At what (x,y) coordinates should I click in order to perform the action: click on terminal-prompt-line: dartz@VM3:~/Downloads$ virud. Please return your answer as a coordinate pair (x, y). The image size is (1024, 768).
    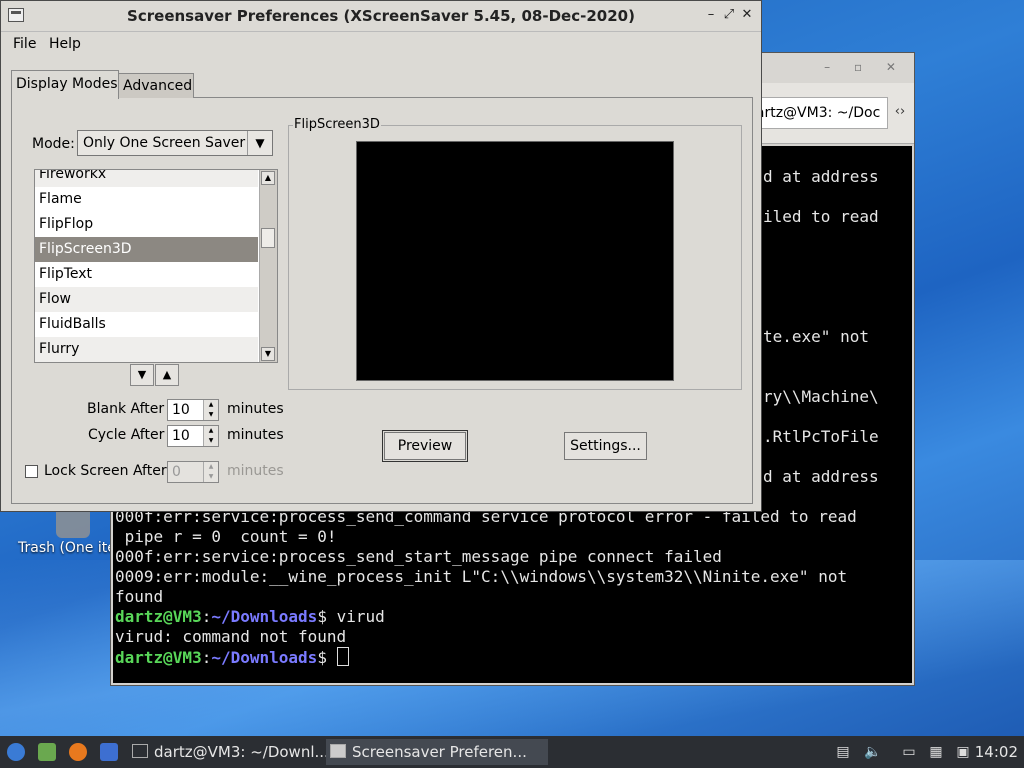
    Looking at the image, I should click on (250, 617).